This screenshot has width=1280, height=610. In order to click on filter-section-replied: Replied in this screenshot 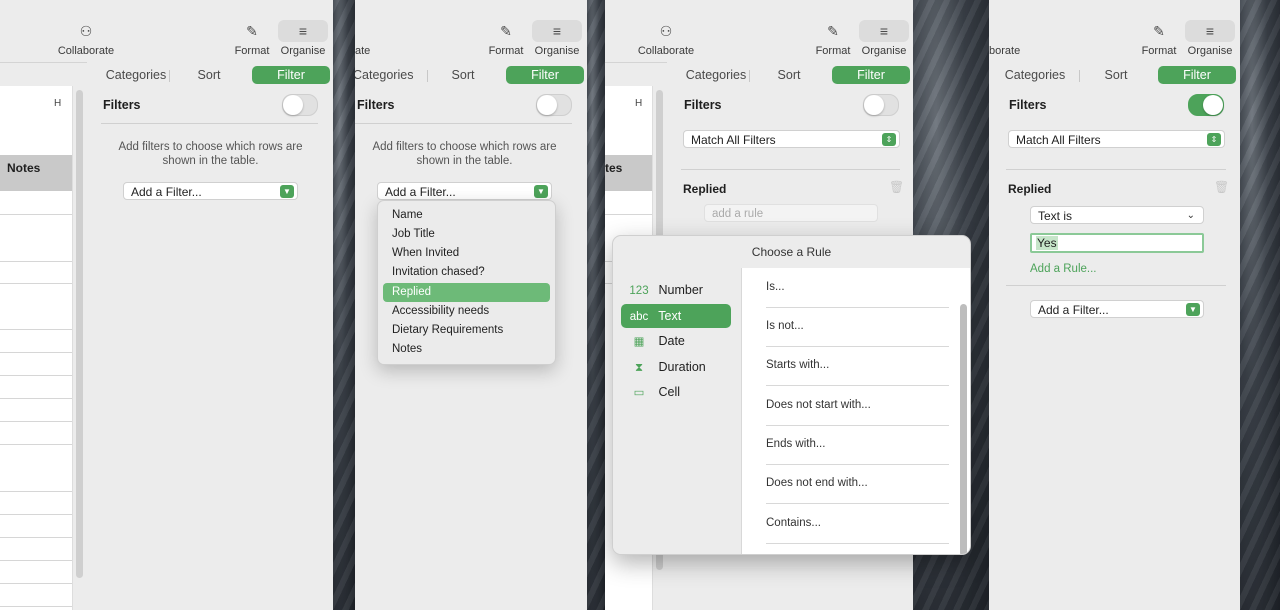, I will do `click(705, 189)`.